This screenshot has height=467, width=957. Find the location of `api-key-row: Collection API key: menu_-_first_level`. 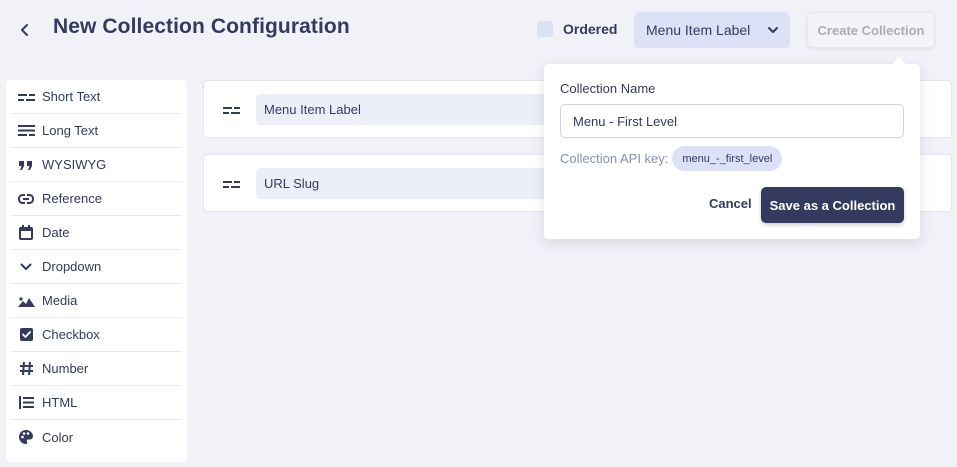

api-key-row: Collection API key: menu_-_first_level is located at coordinates (671, 158).